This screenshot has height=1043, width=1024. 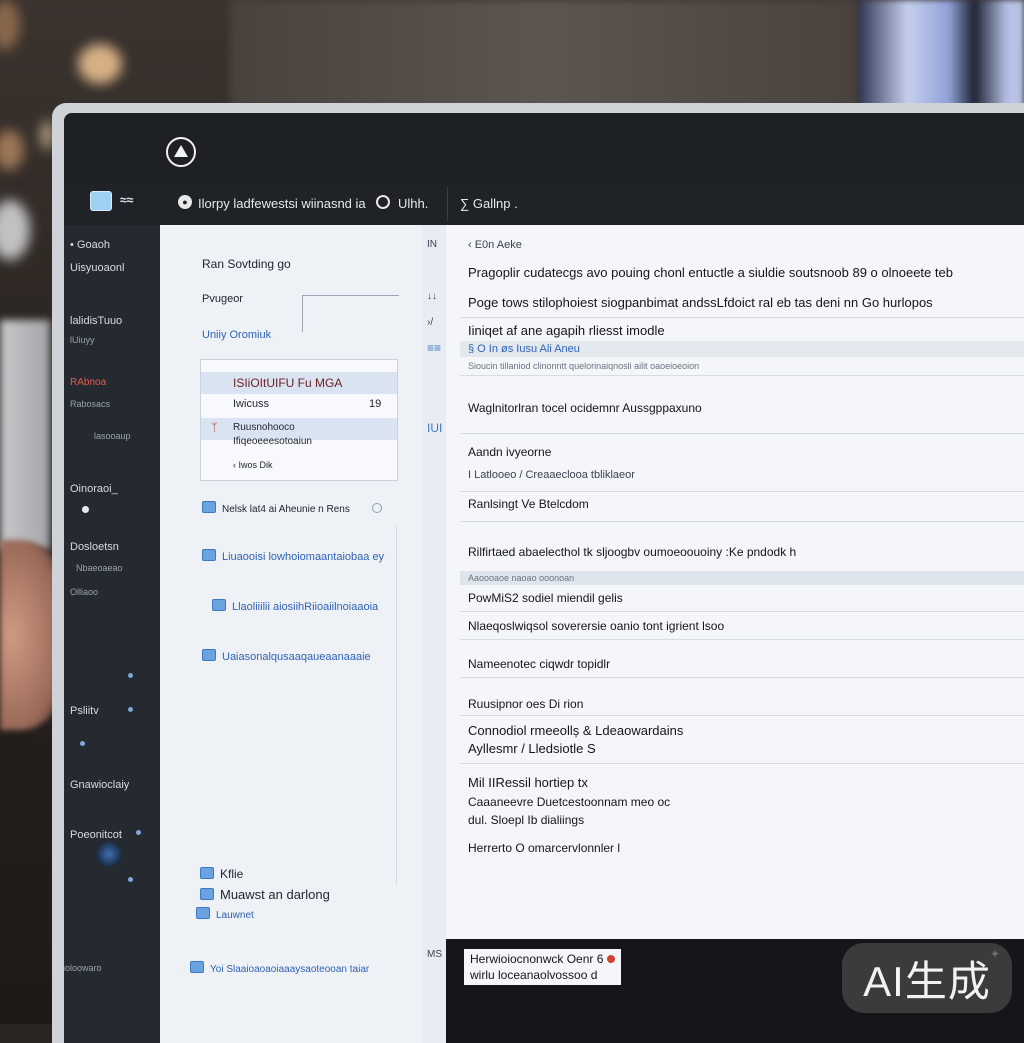 I want to click on section-heading: Mil IIRessil hortiep tx, so click(x=528, y=782).